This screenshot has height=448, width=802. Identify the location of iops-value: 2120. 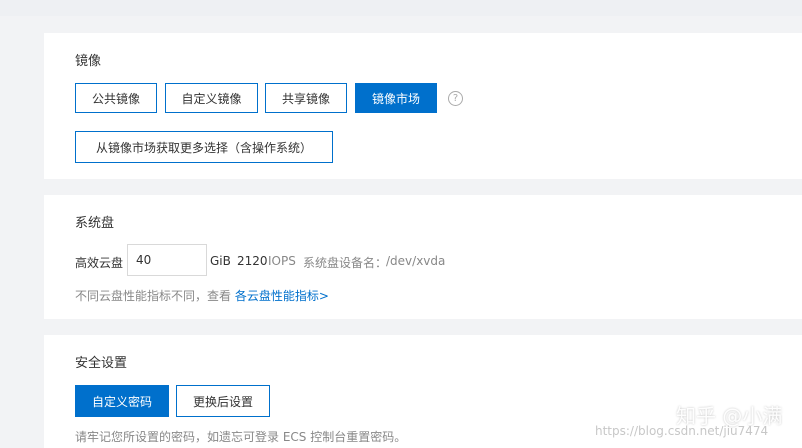
(252, 261).